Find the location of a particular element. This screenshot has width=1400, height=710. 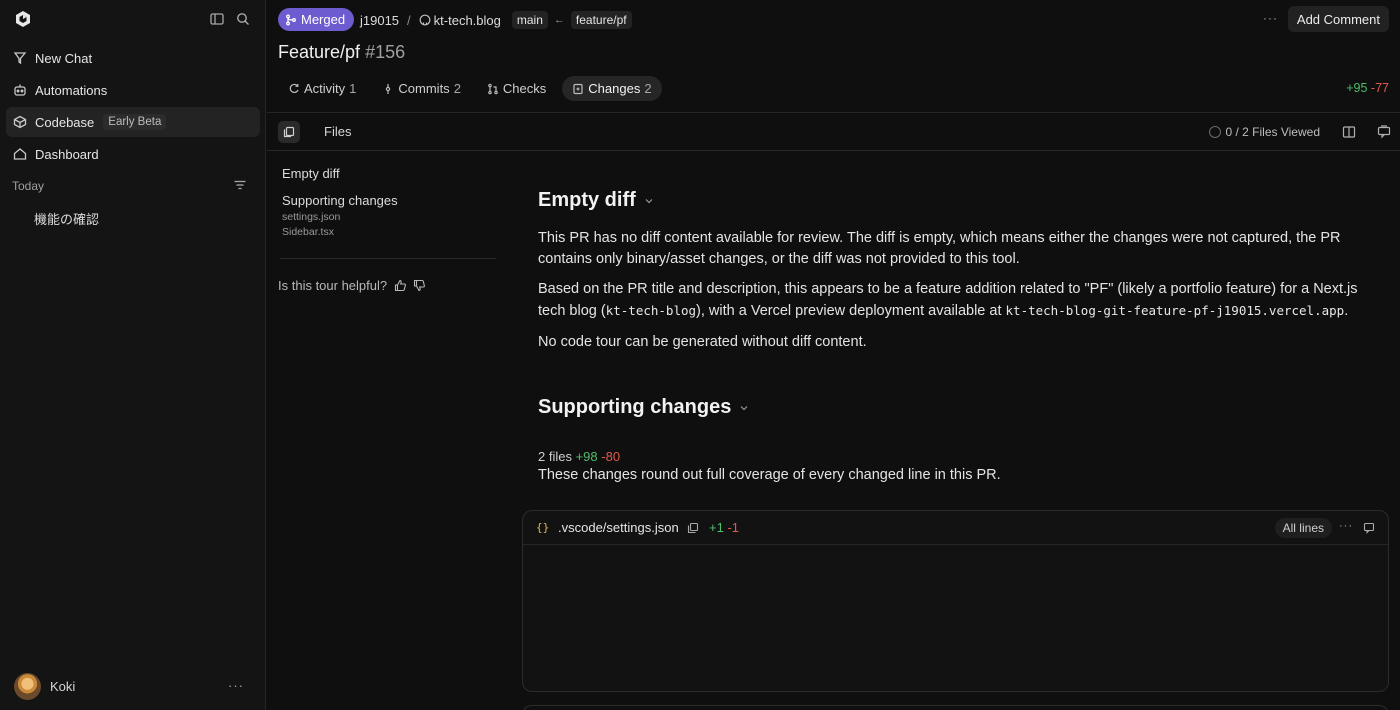

additions-count: +98 is located at coordinates (586, 456).